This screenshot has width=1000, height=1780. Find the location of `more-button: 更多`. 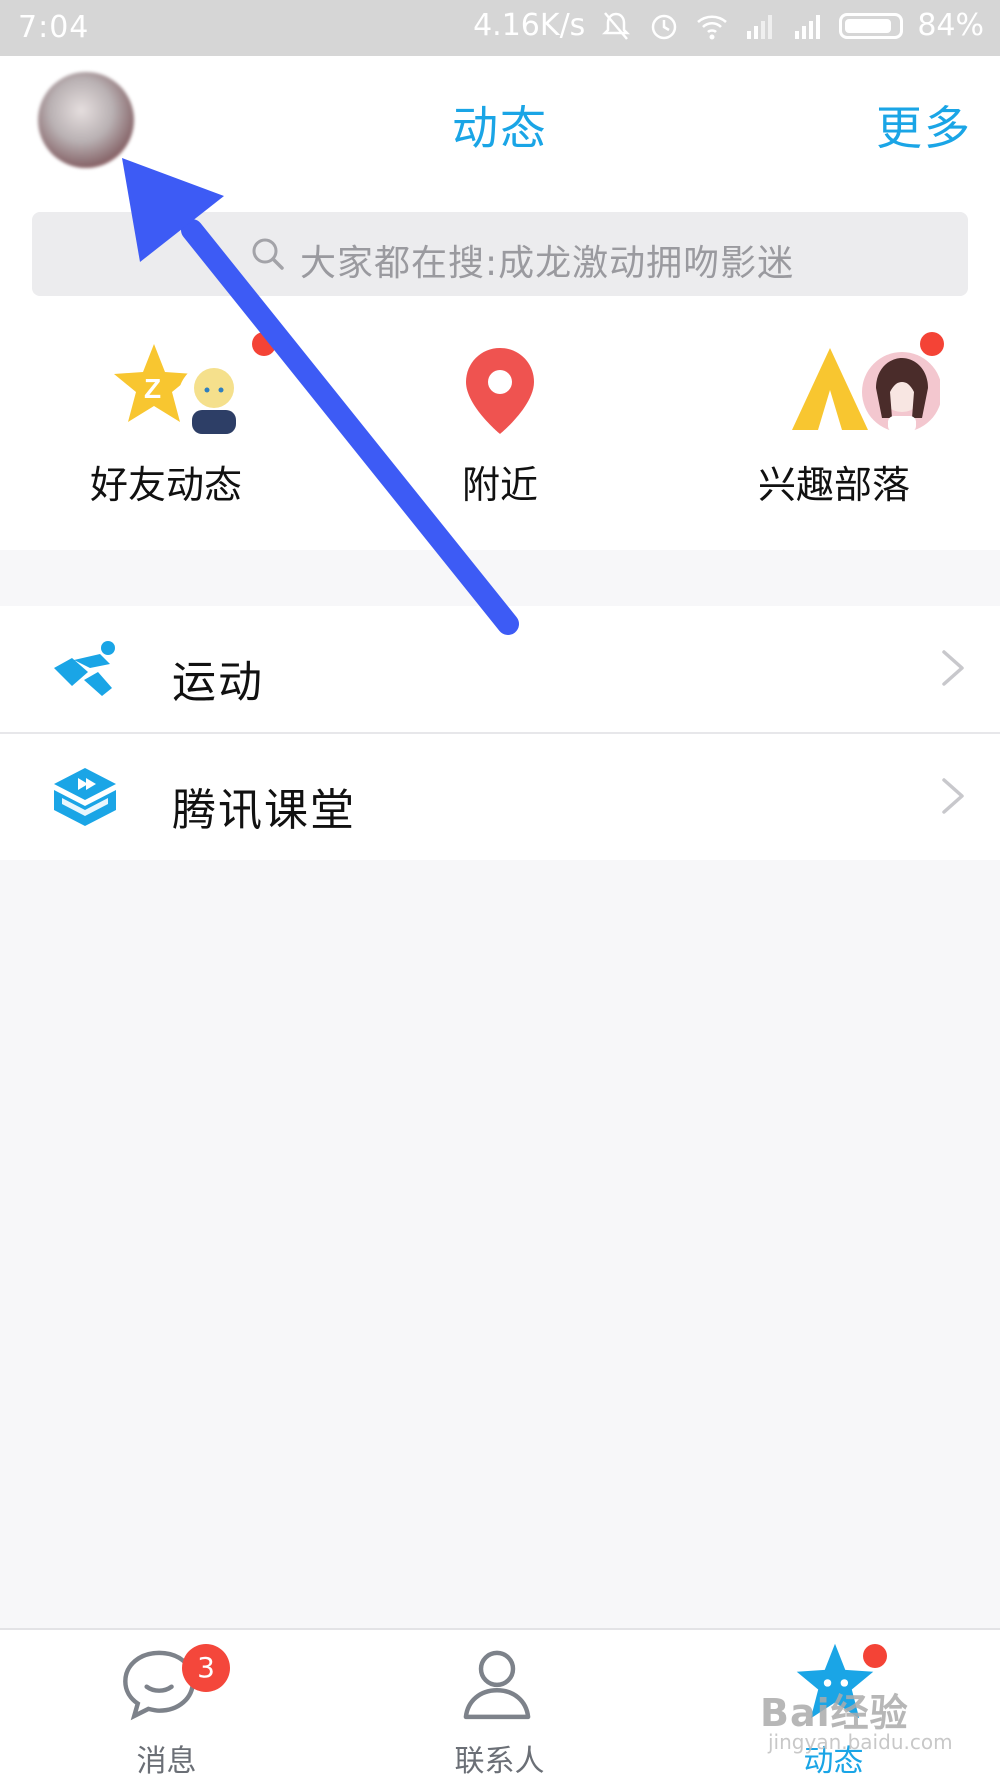

more-button: 更多 is located at coordinates (924, 125).